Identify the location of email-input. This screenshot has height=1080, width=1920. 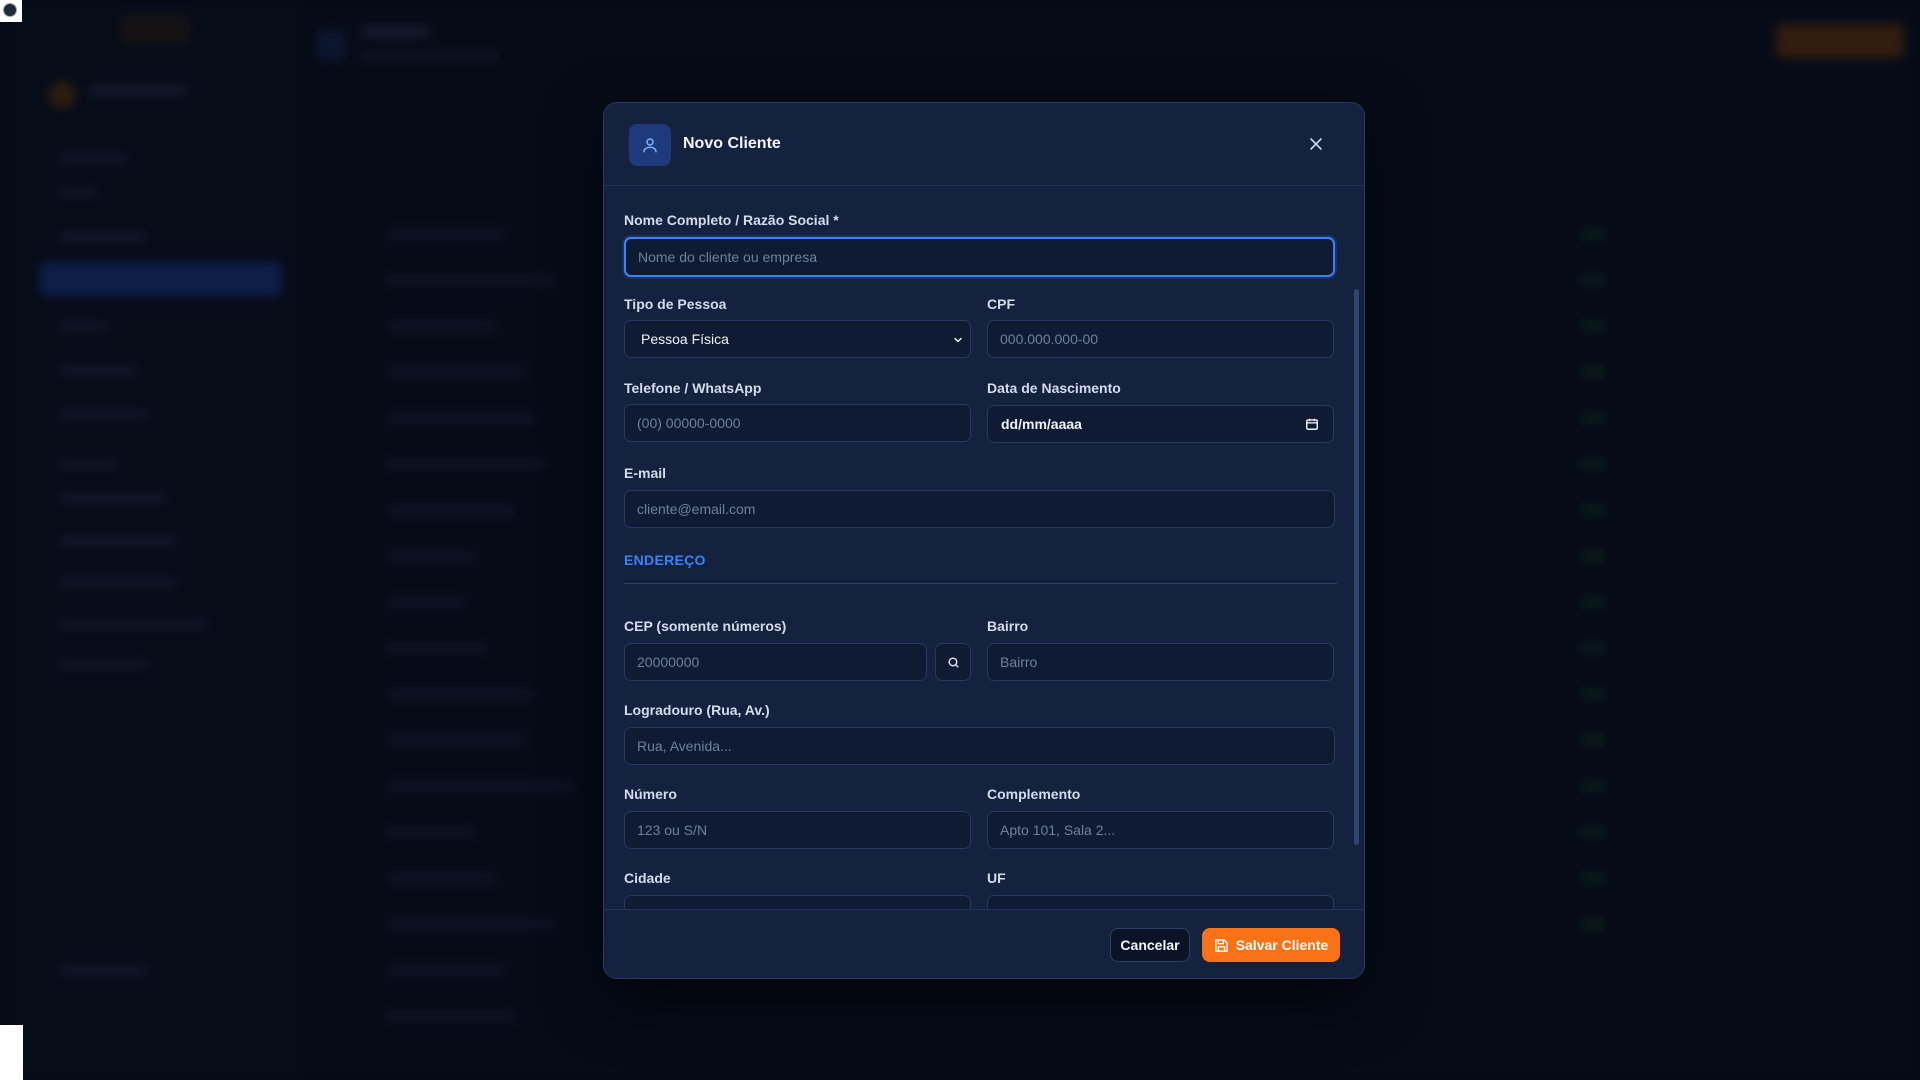
(979, 509).